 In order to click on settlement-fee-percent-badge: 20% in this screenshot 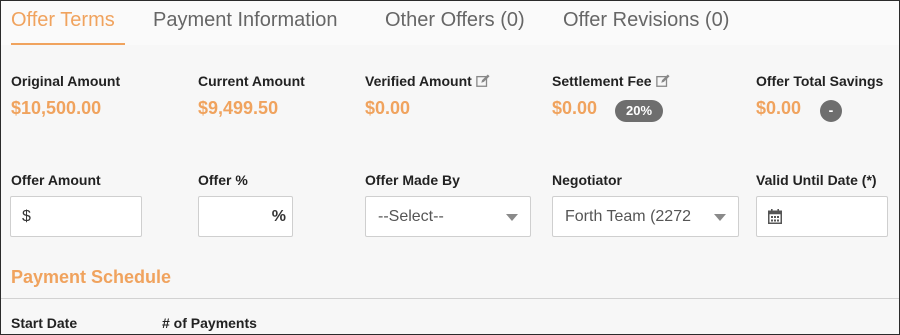, I will do `click(639, 111)`.